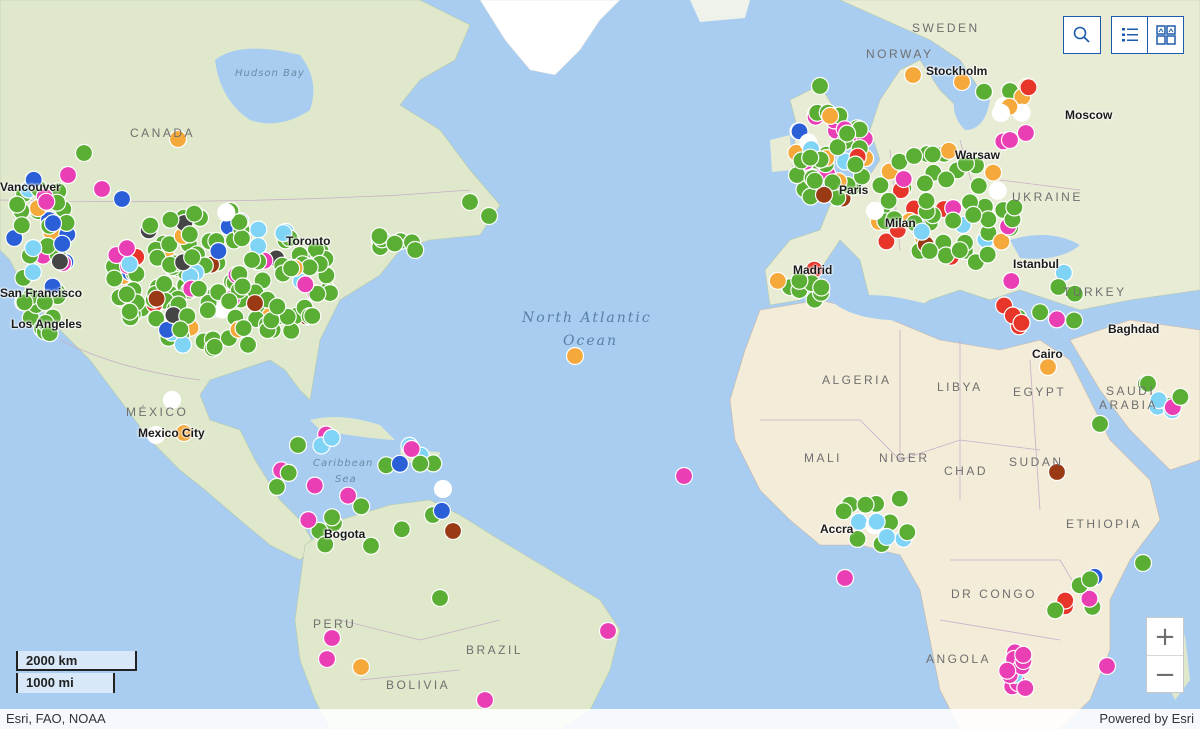 Image resolution: width=1200 pixels, height=729 pixels. Describe the element at coordinates (1165, 674) in the screenshot. I see `zoom-out-button: −` at that location.